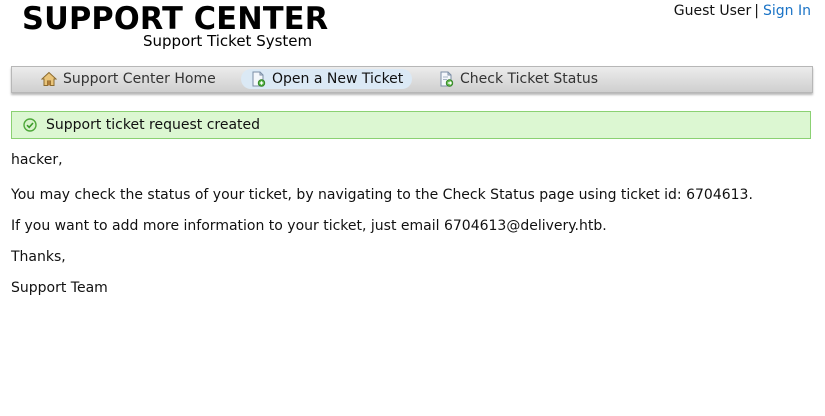  I want to click on nav-open-new-ticket: Open a New Ticket, so click(327, 79).